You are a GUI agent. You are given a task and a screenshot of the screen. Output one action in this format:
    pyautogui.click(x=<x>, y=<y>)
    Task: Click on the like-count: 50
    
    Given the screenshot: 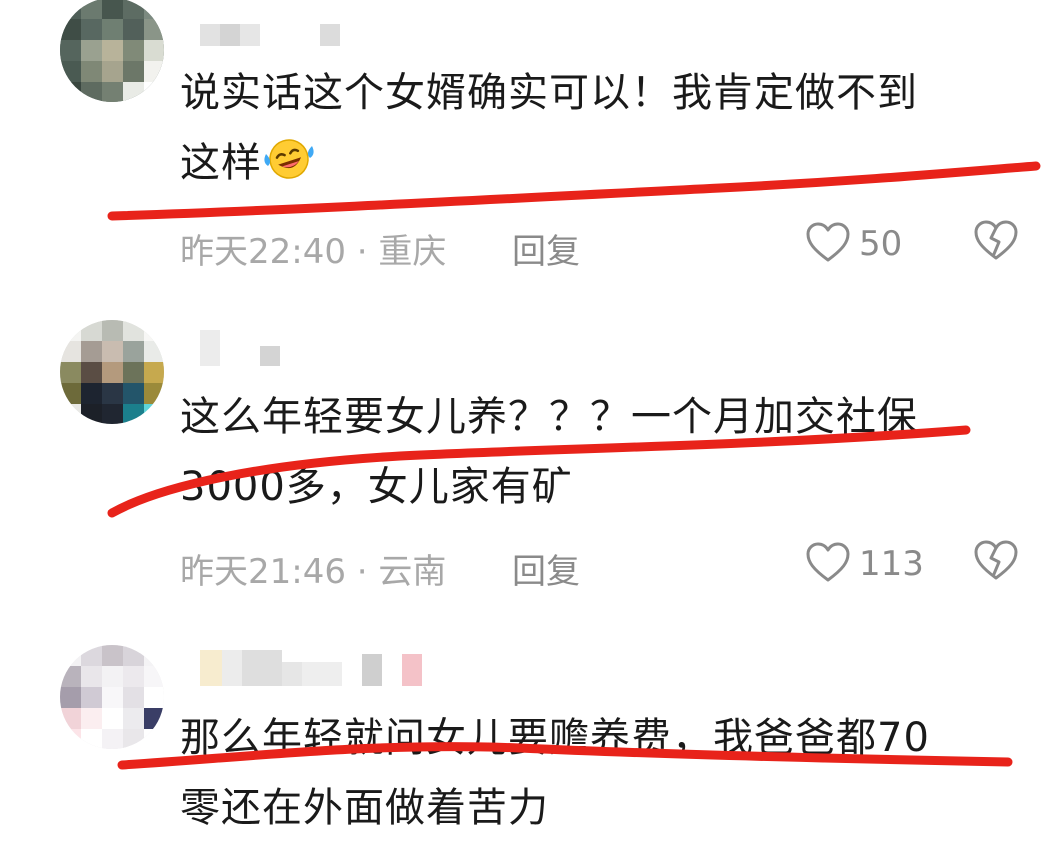 What is the action you would take?
    pyautogui.click(x=881, y=244)
    